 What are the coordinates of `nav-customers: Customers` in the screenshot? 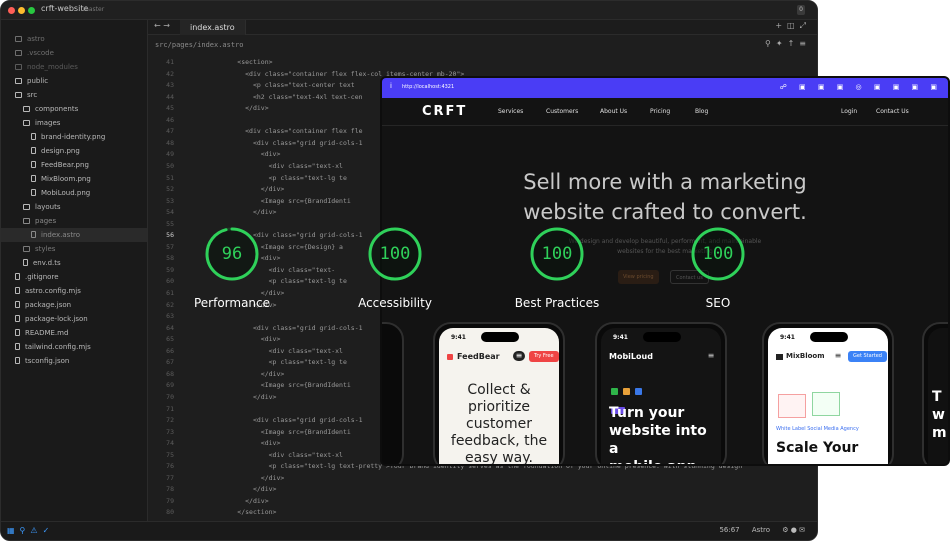 It's located at (562, 111).